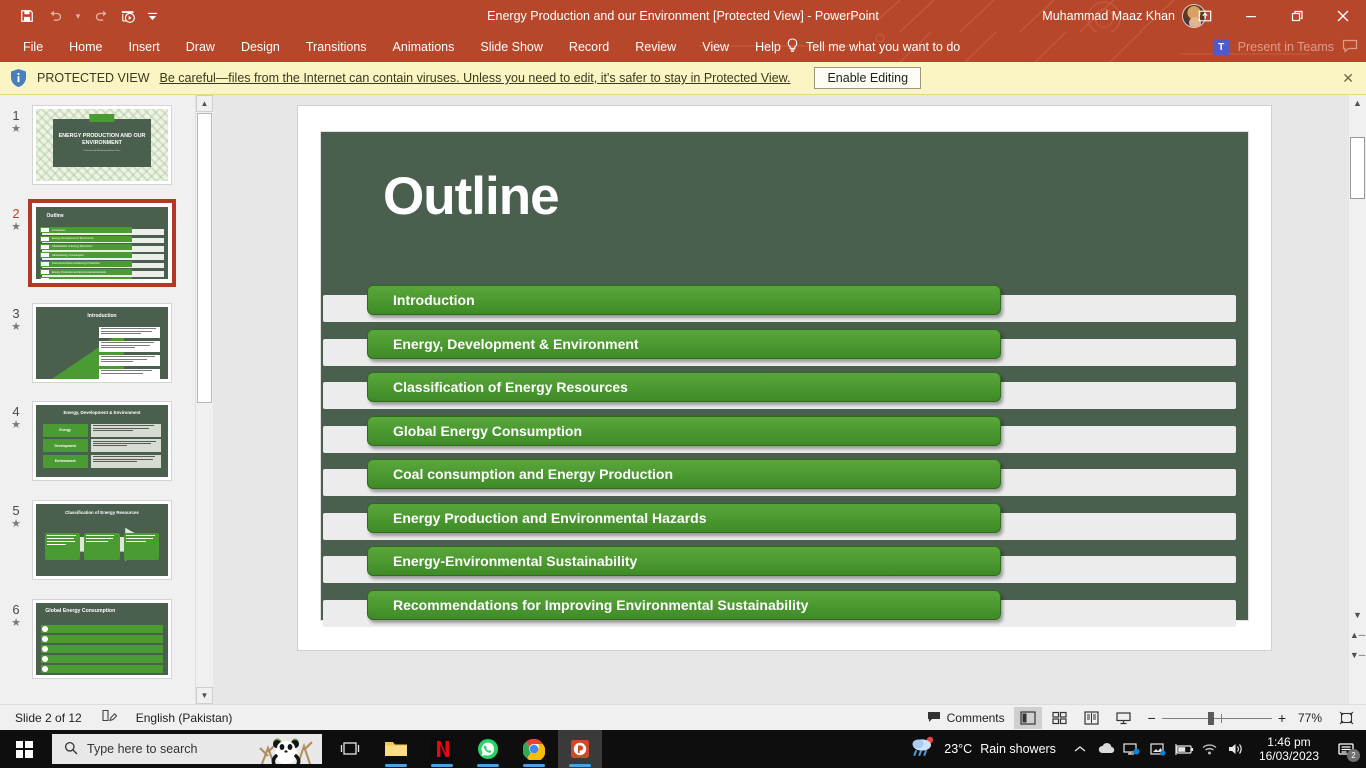  Describe the element at coordinates (1348, 78) in the screenshot. I see `close-protected-view-icon: ✕` at that location.